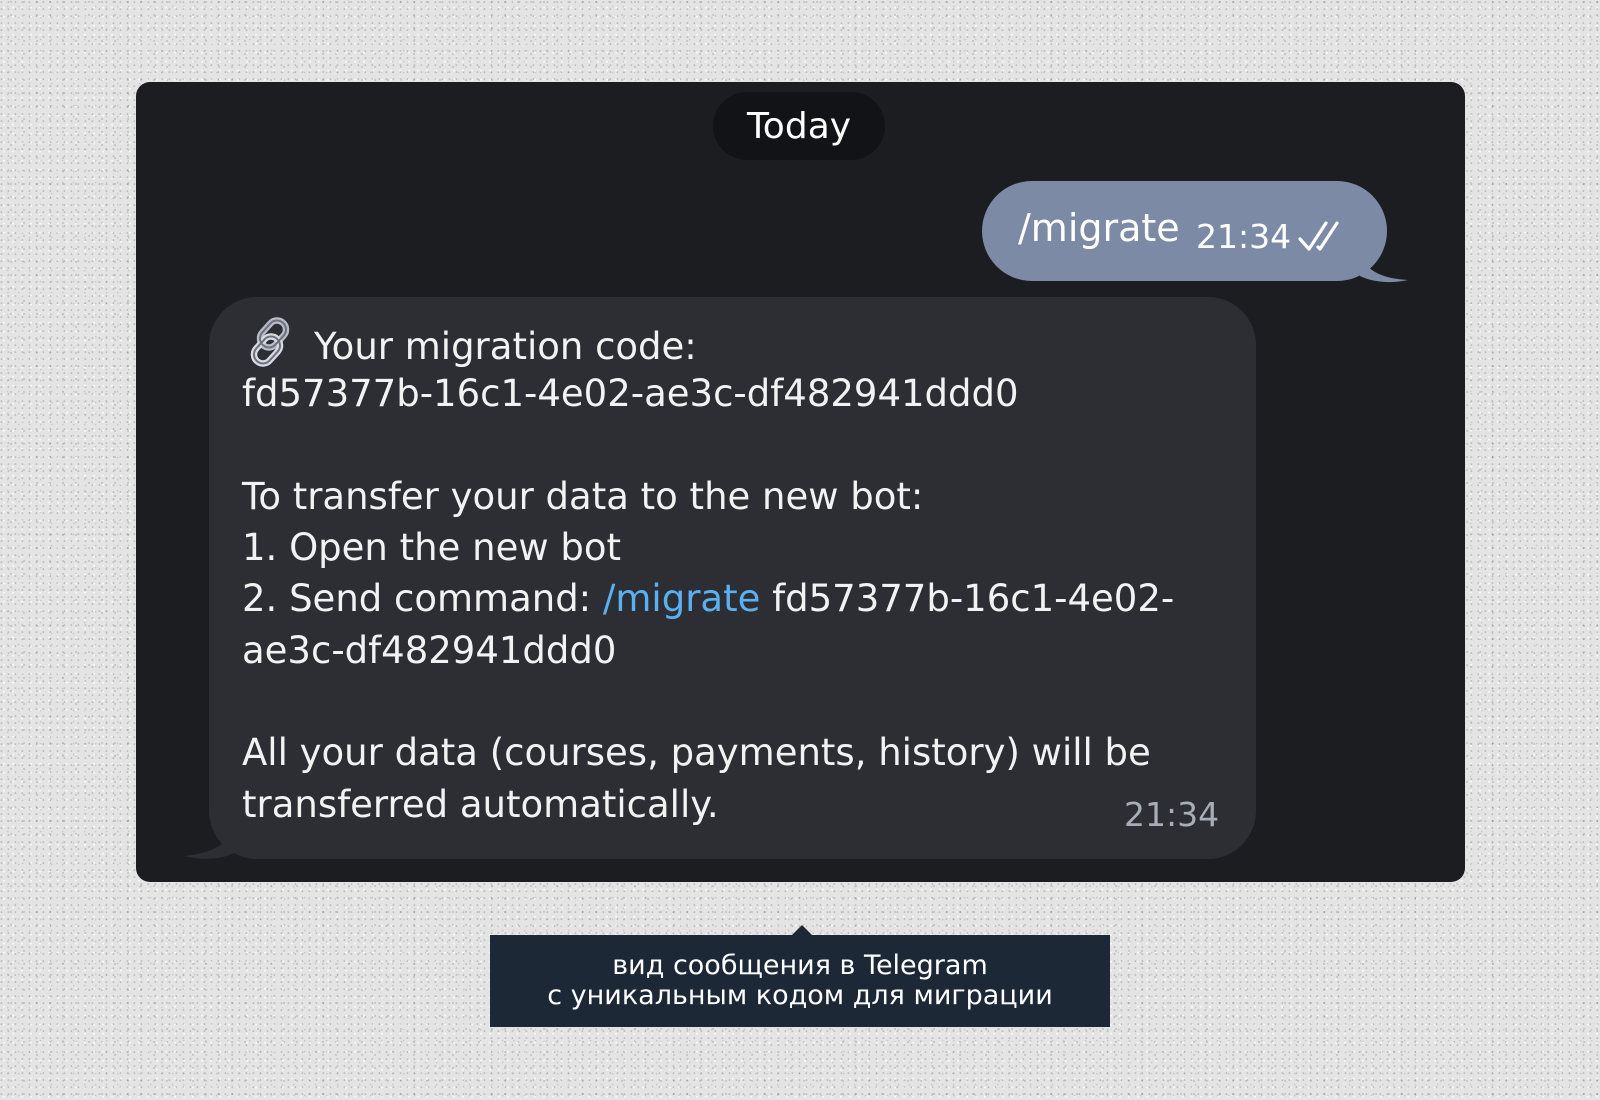 This screenshot has width=1600, height=1100. What do you see at coordinates (630, 394) in the screenshot?
I see `migration-code-value: fd57377b-16c1-4e02-ae3c-df482941ddd0` at bounding box center [630, 394].